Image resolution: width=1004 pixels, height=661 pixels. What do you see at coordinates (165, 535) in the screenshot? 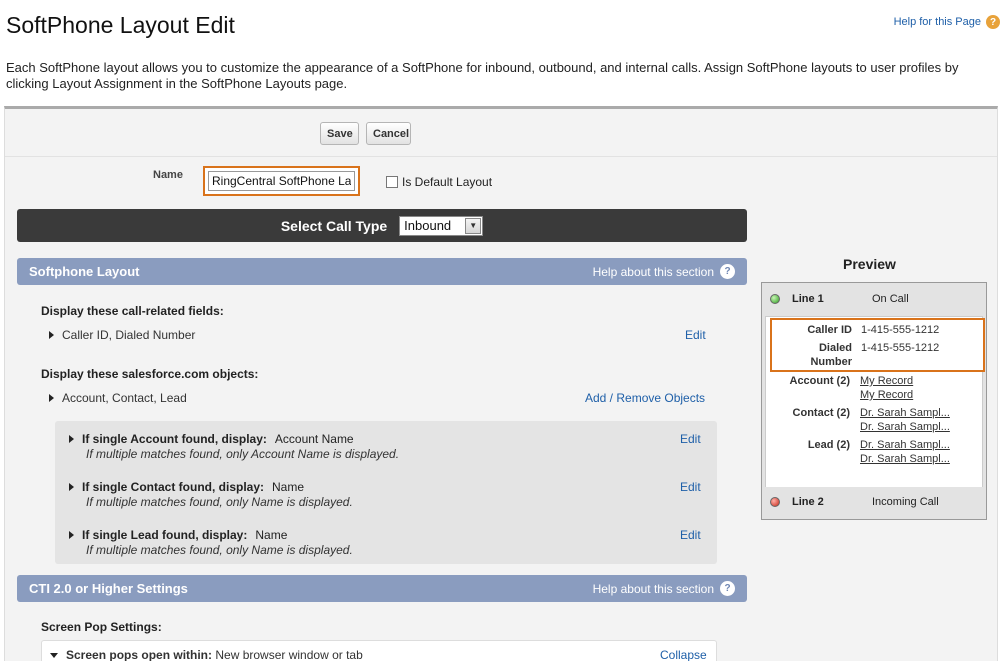
I see `rule-prefix: If single Lead found, display:` at bounding box center [165, 535].